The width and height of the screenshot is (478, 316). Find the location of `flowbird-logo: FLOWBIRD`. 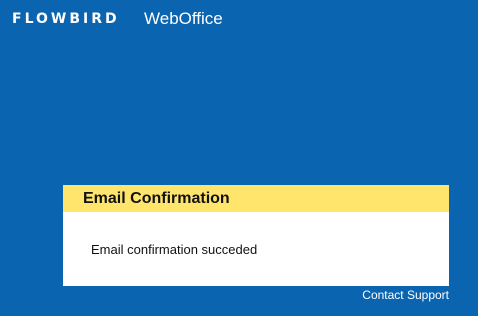

flowbird-logo: FLOWBIRD is located at coordinates (66, 19).